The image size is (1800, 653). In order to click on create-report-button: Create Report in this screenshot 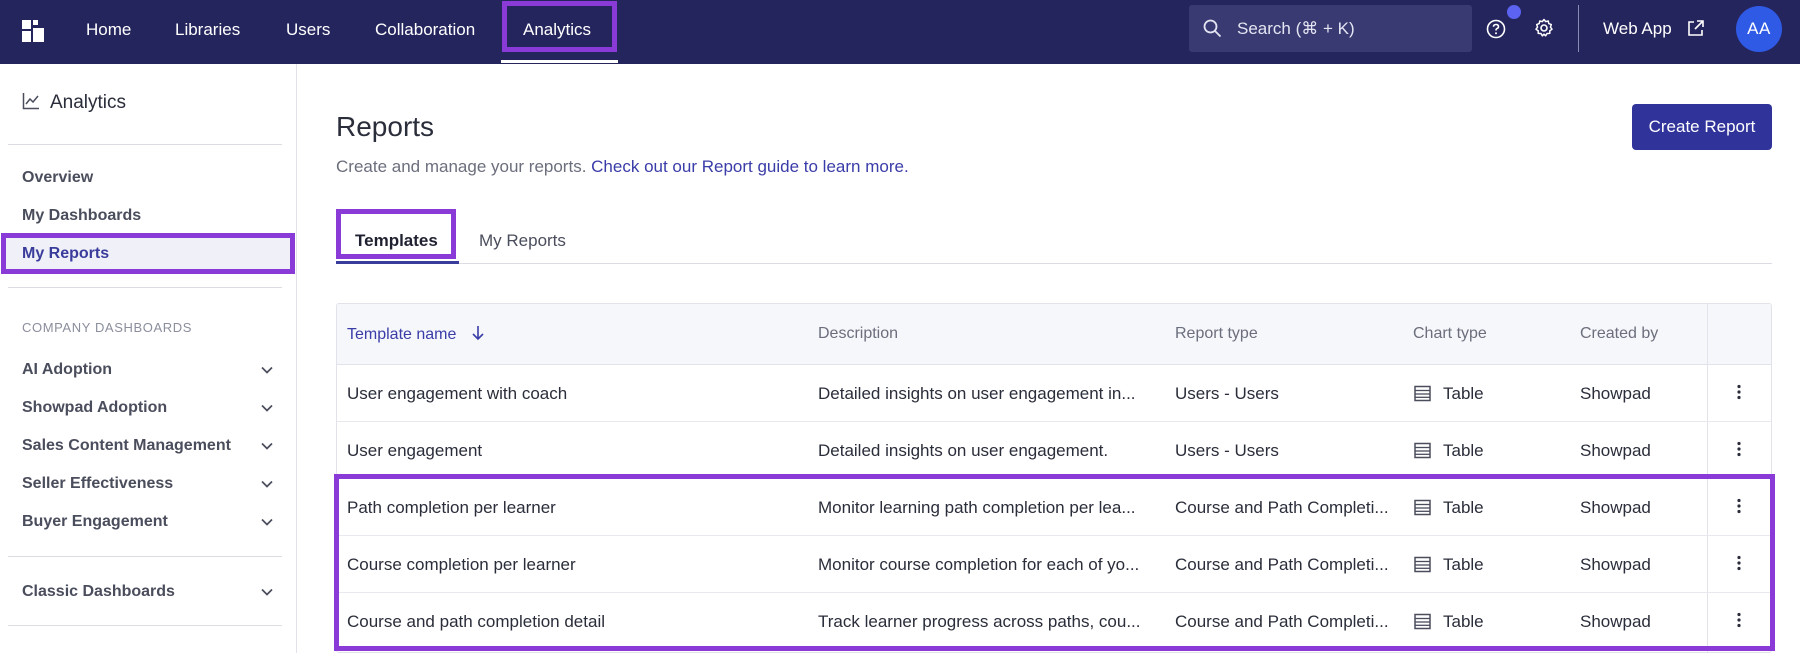, I will do `click(1702, 127)`.